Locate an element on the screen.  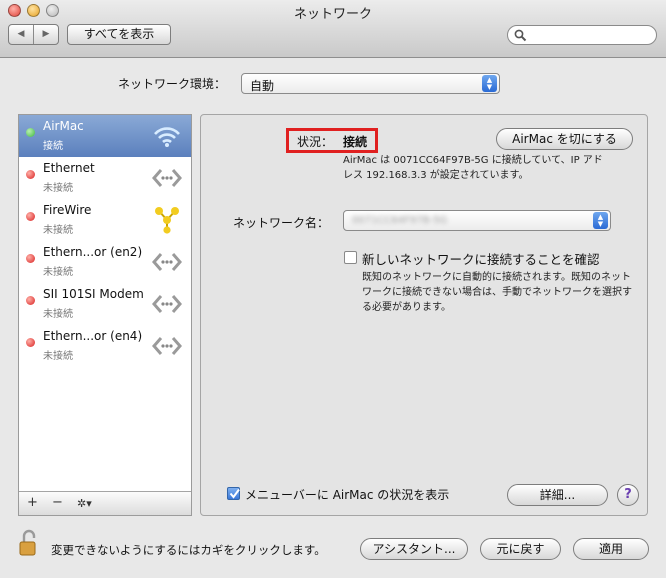
show-menubar-label: メニューバーに AirMac の状況を表示 is located at coordinates (347, 495).